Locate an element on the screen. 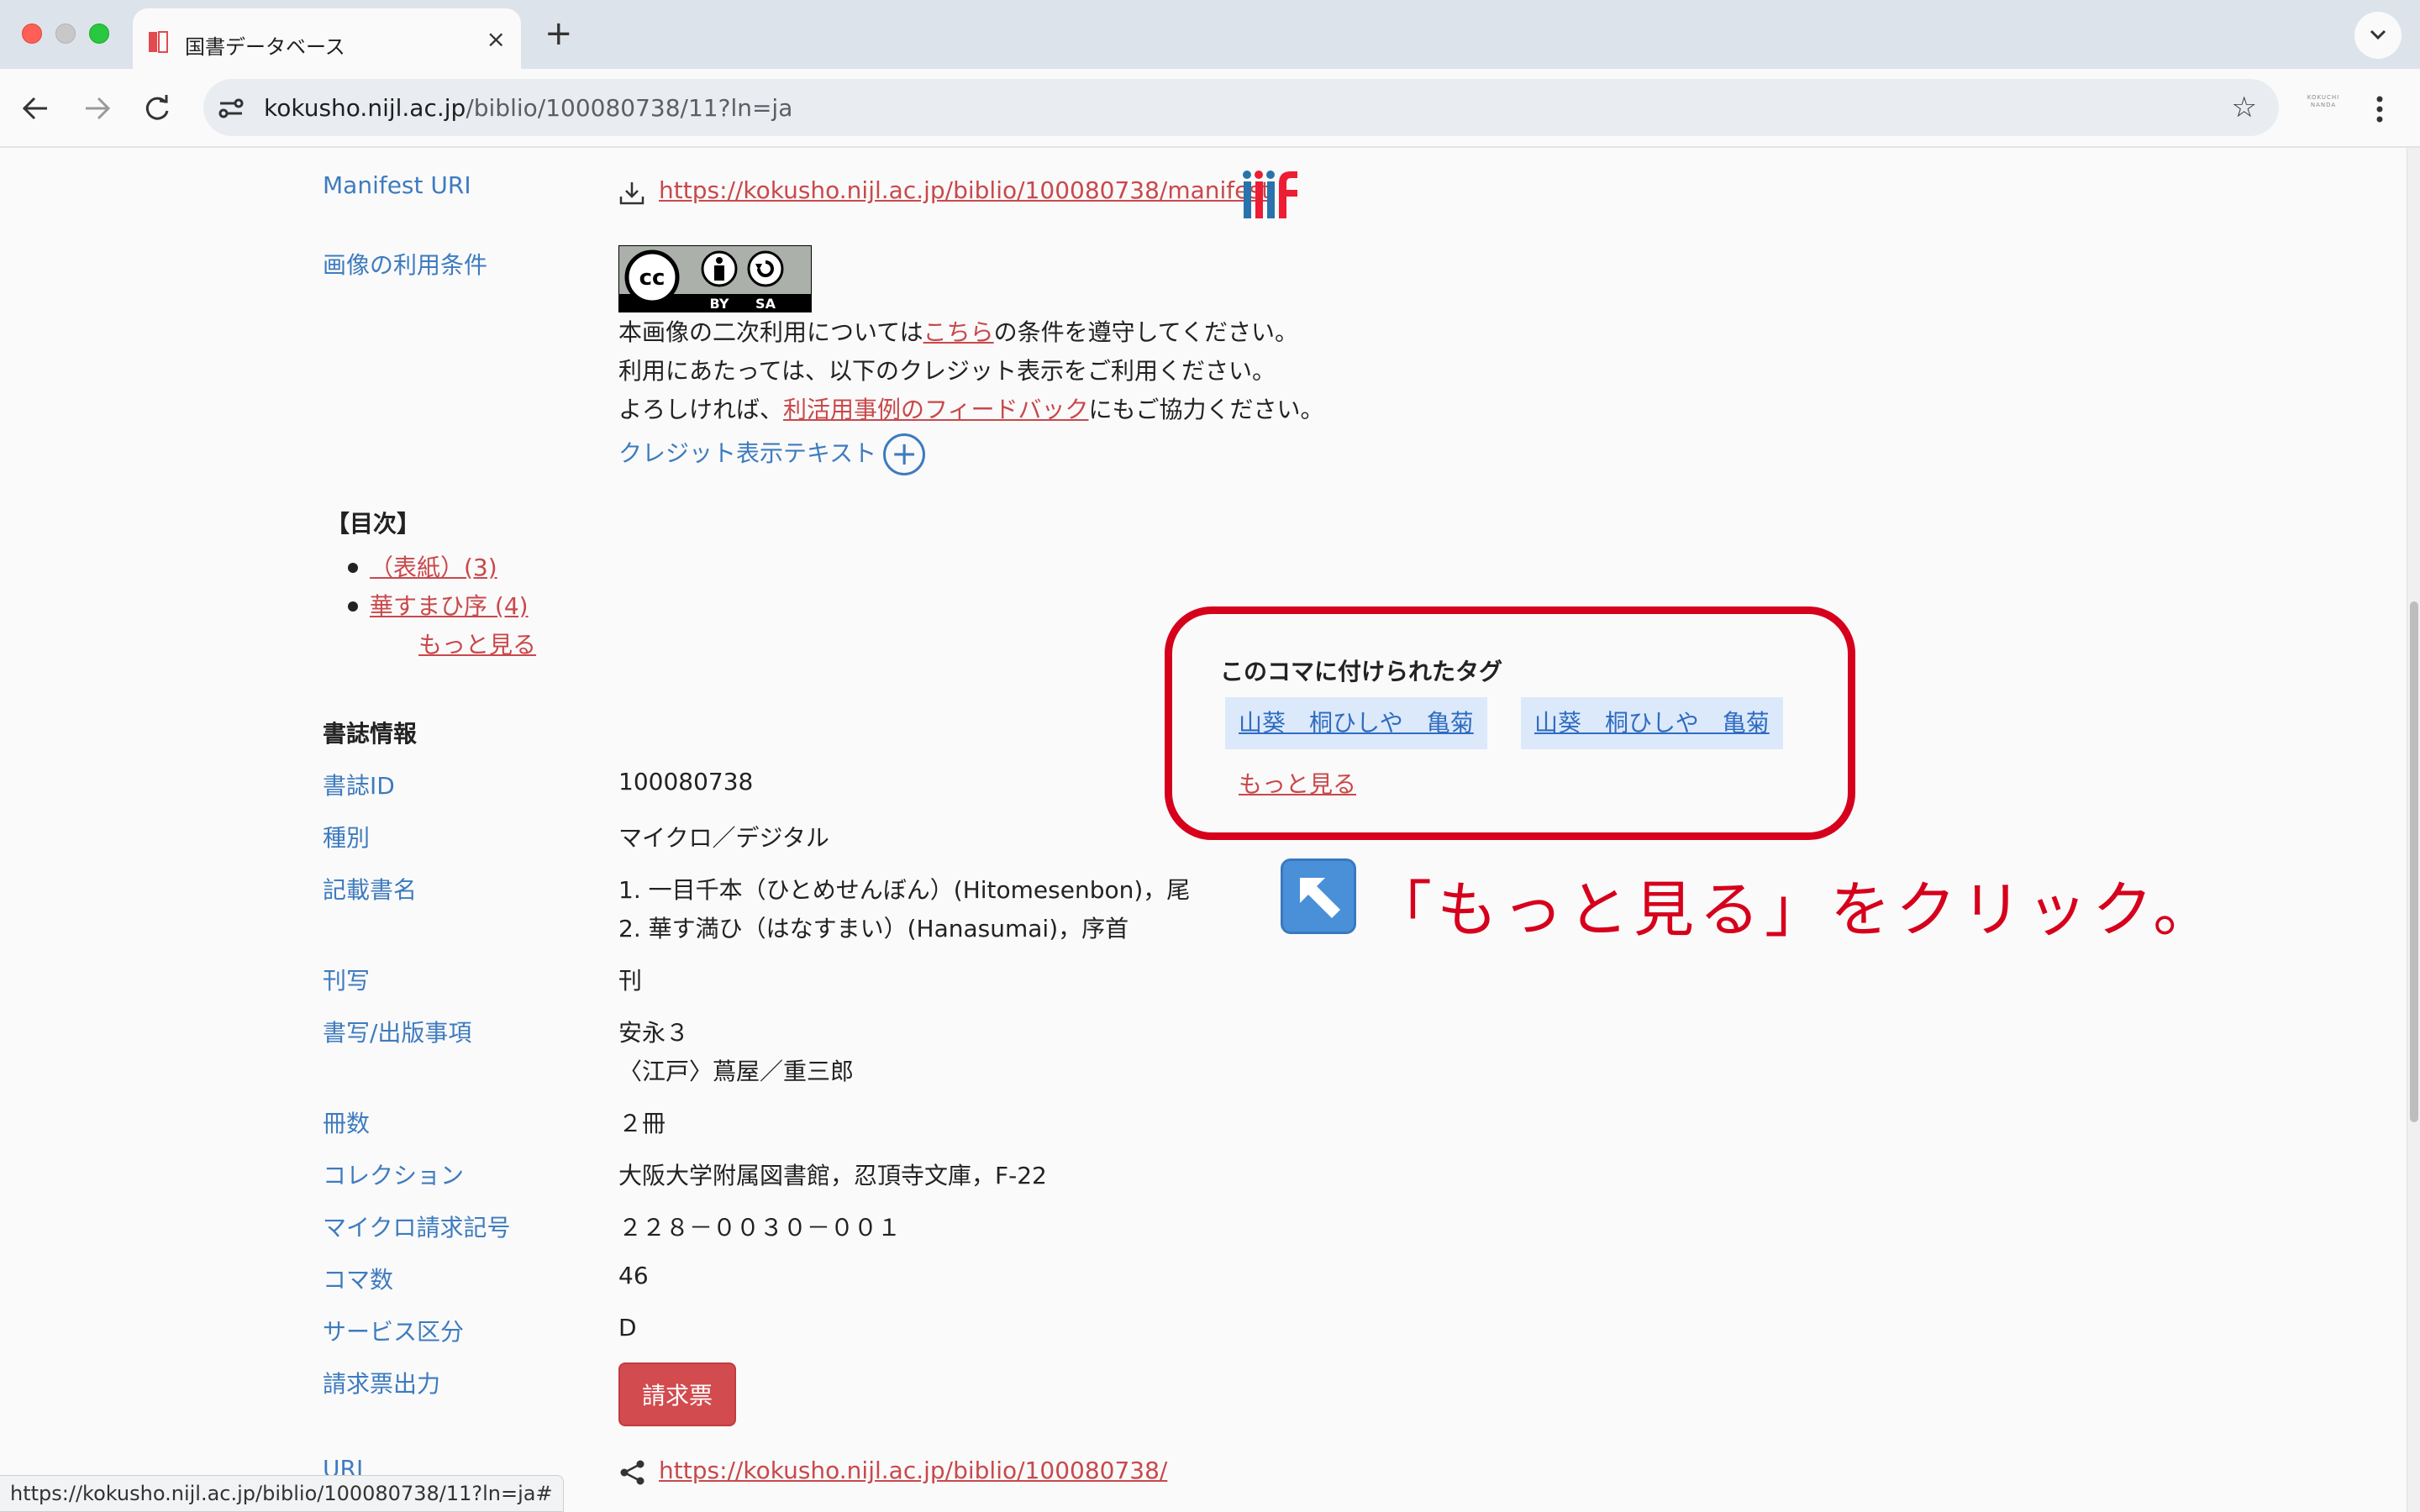 Image resolution: width=2420 pixels, height=1512 pixels. usage-line-3-text: よろしければ、 is located at coordinates (701, 409).